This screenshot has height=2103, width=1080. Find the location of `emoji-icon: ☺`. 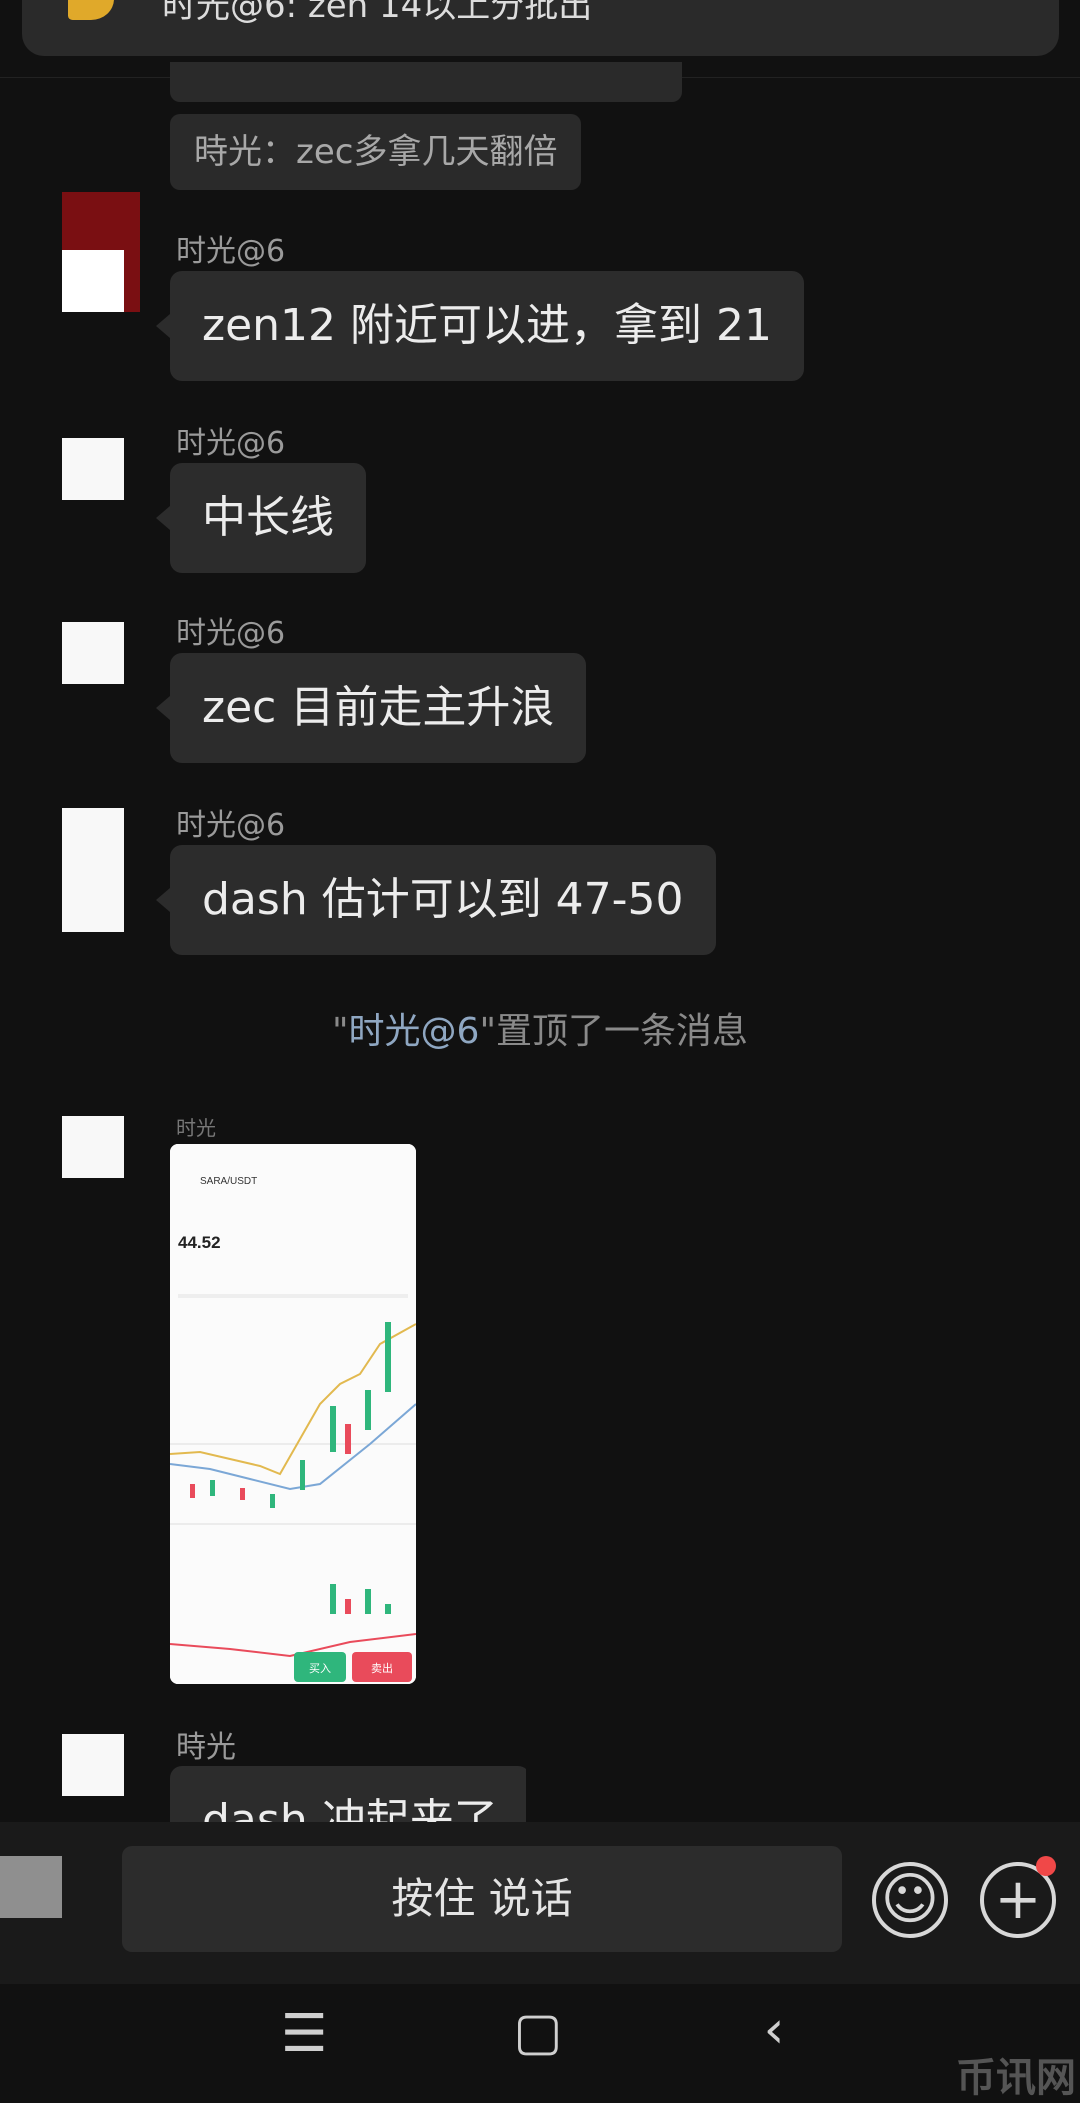

emoji-icon: ☺ is located at coordinates (910, 1900).